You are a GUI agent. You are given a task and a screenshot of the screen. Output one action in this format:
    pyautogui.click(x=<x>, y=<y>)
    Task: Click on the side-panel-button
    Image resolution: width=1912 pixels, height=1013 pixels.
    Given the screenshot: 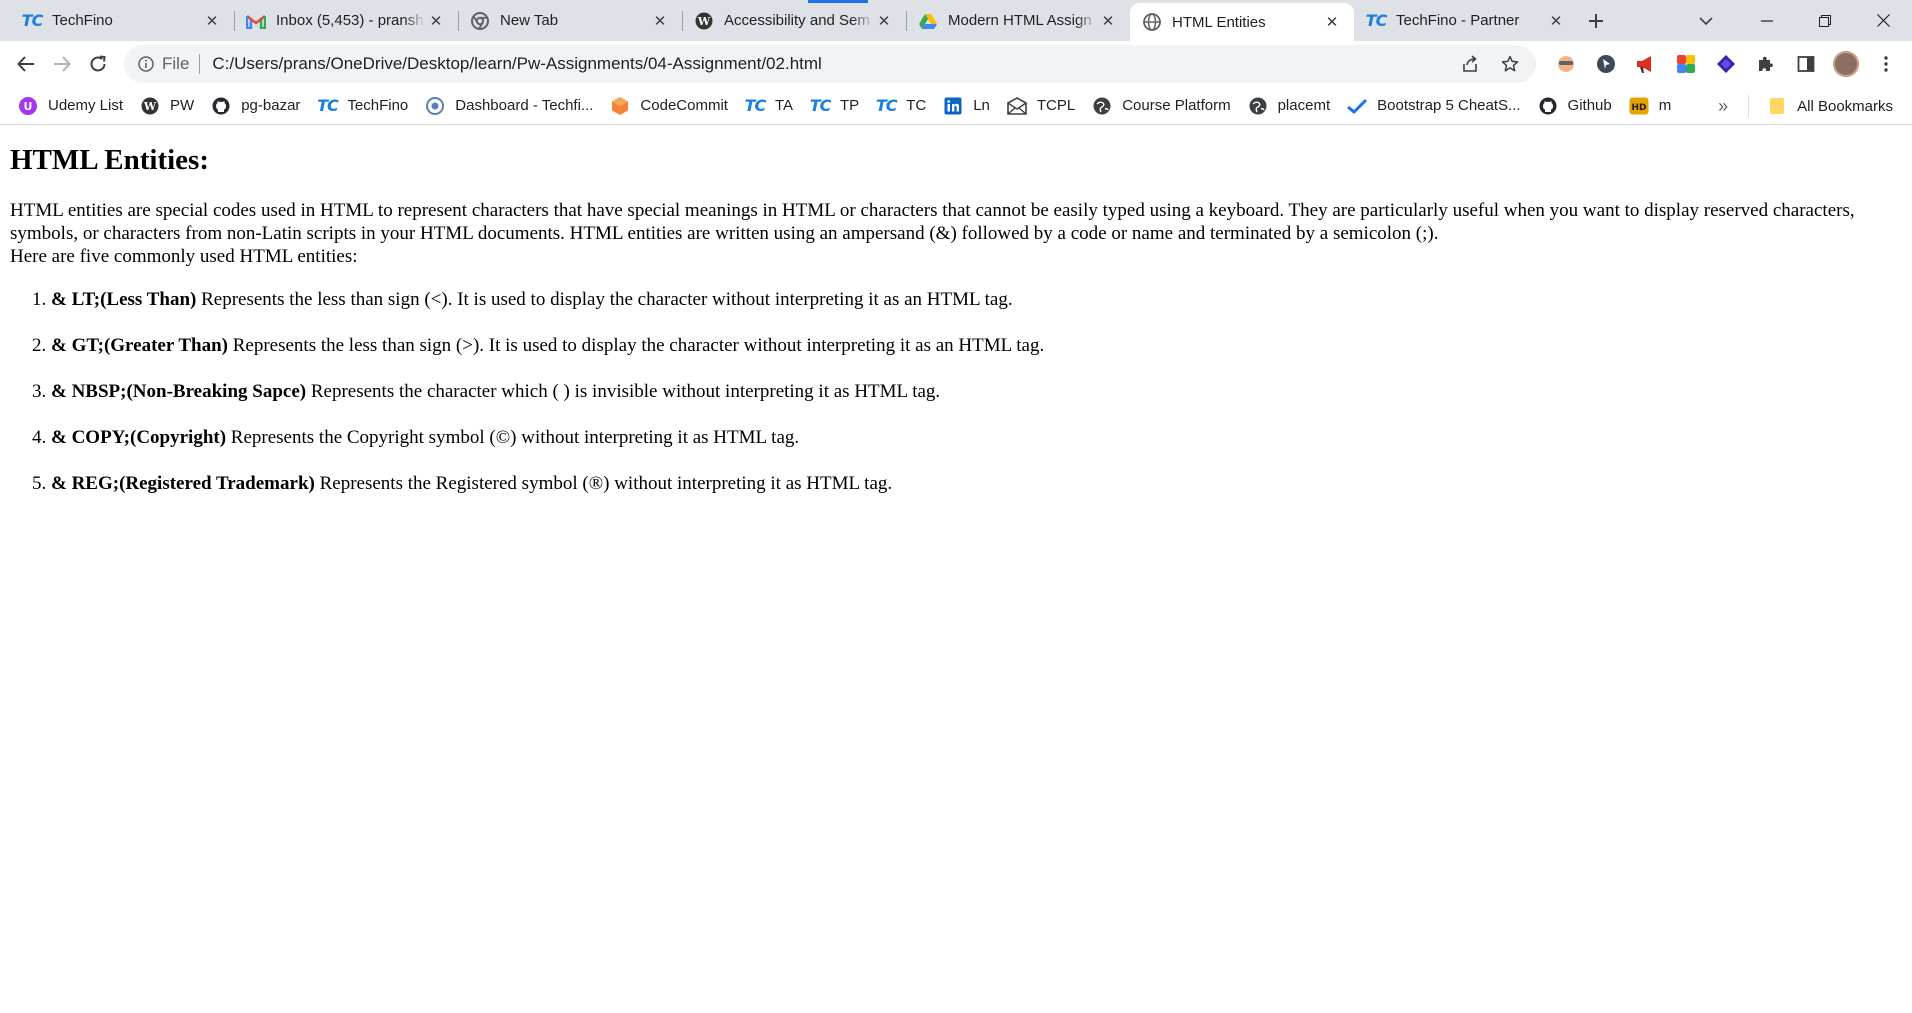 What is the action you would take?
    pyautogui.click(x=1806, y=64)
    